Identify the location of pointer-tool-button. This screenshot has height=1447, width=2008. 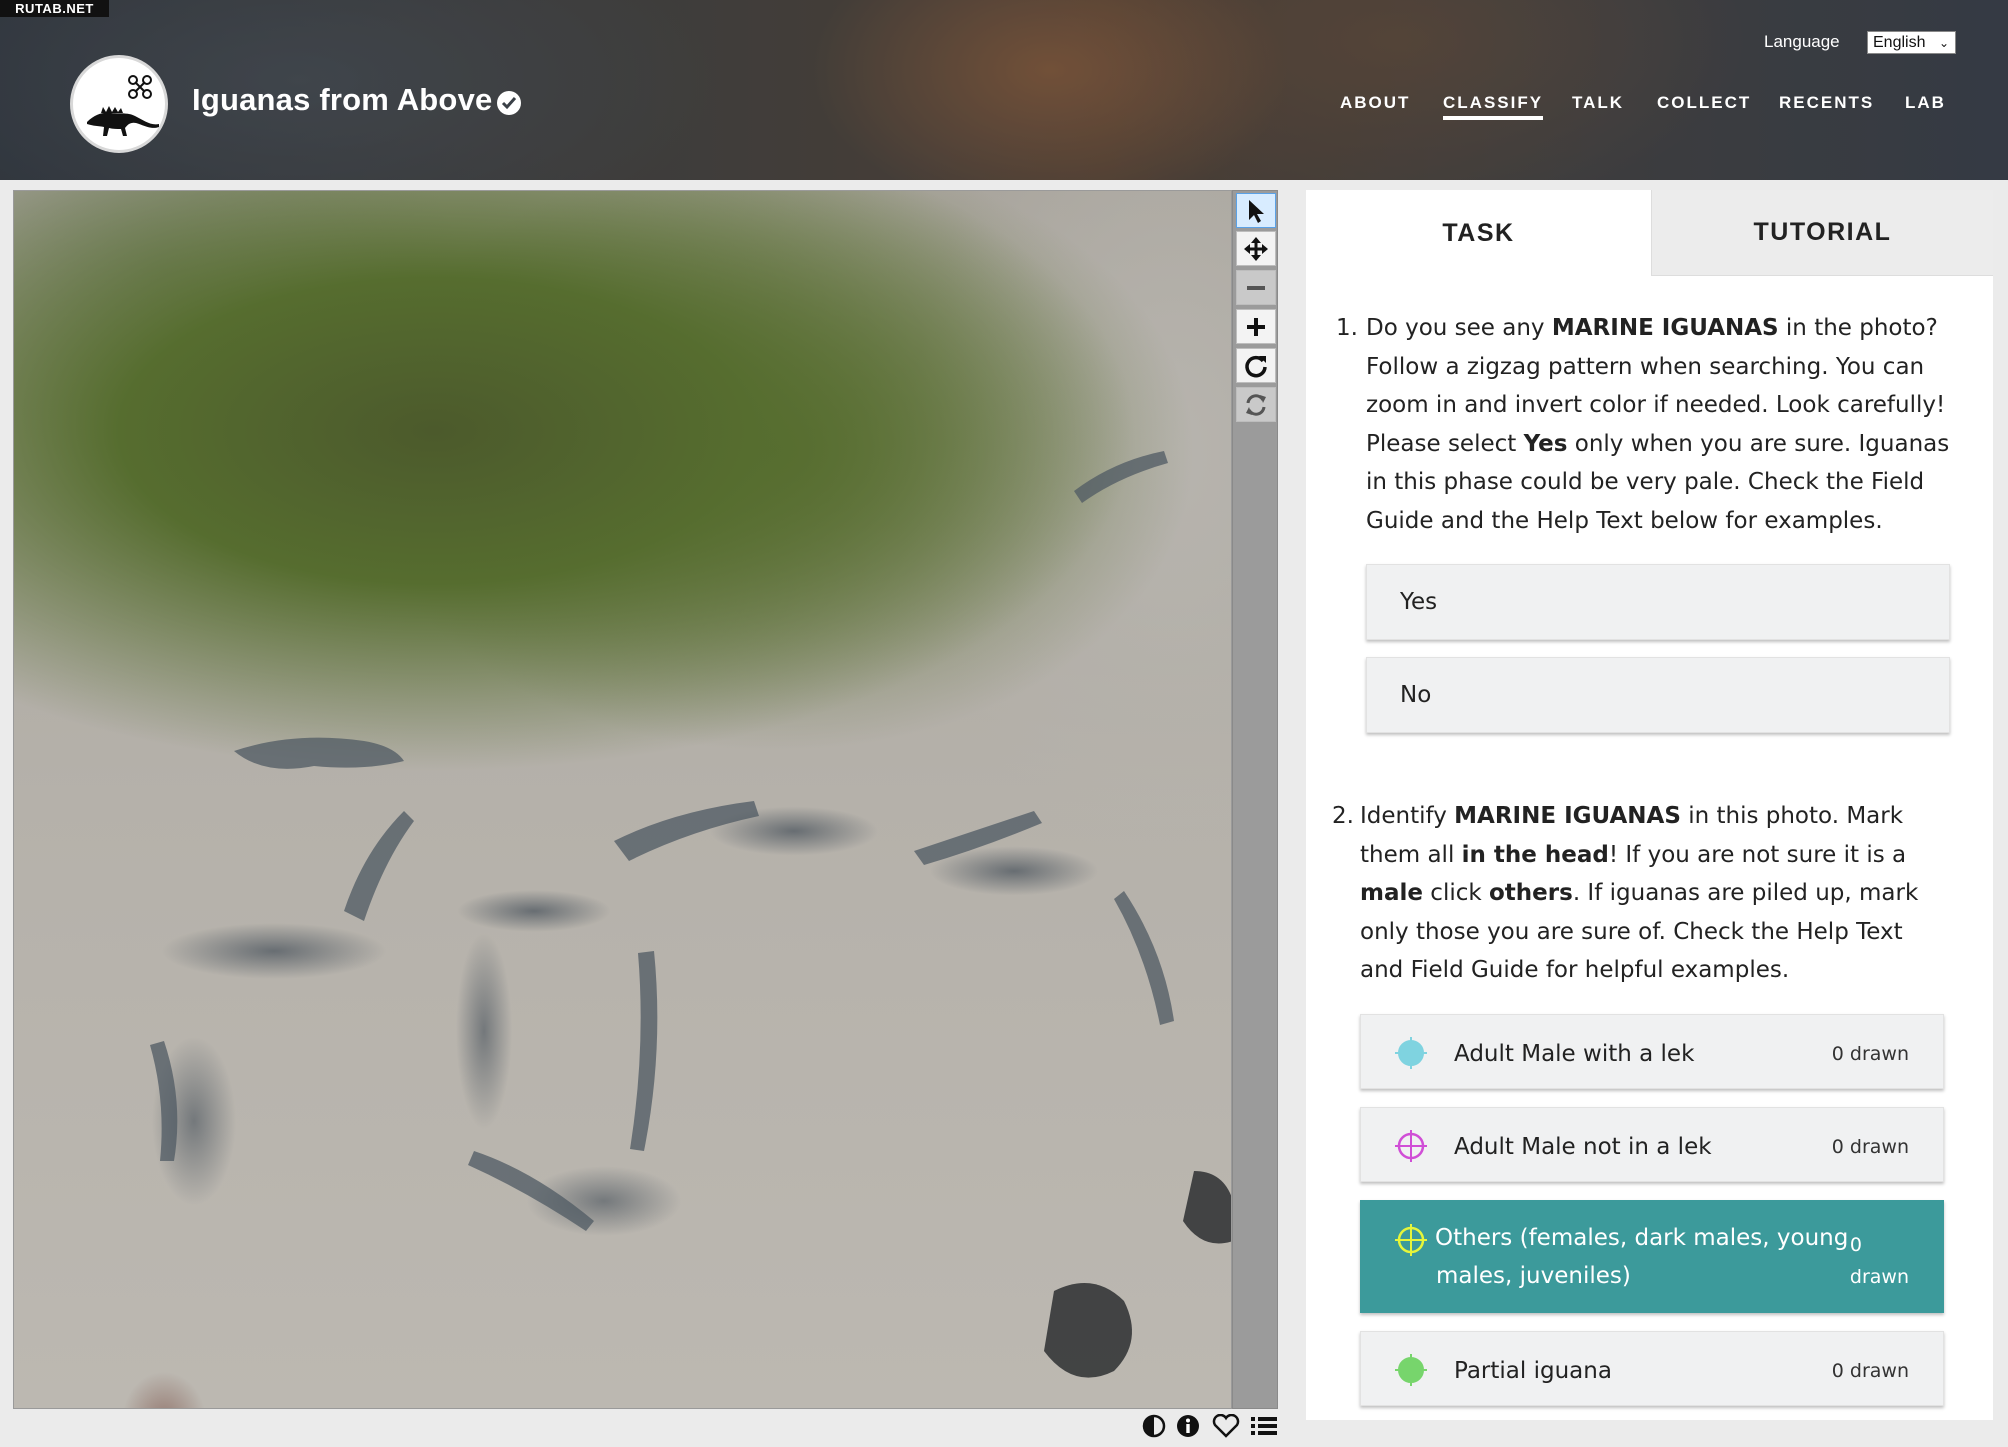
(1256, 210).